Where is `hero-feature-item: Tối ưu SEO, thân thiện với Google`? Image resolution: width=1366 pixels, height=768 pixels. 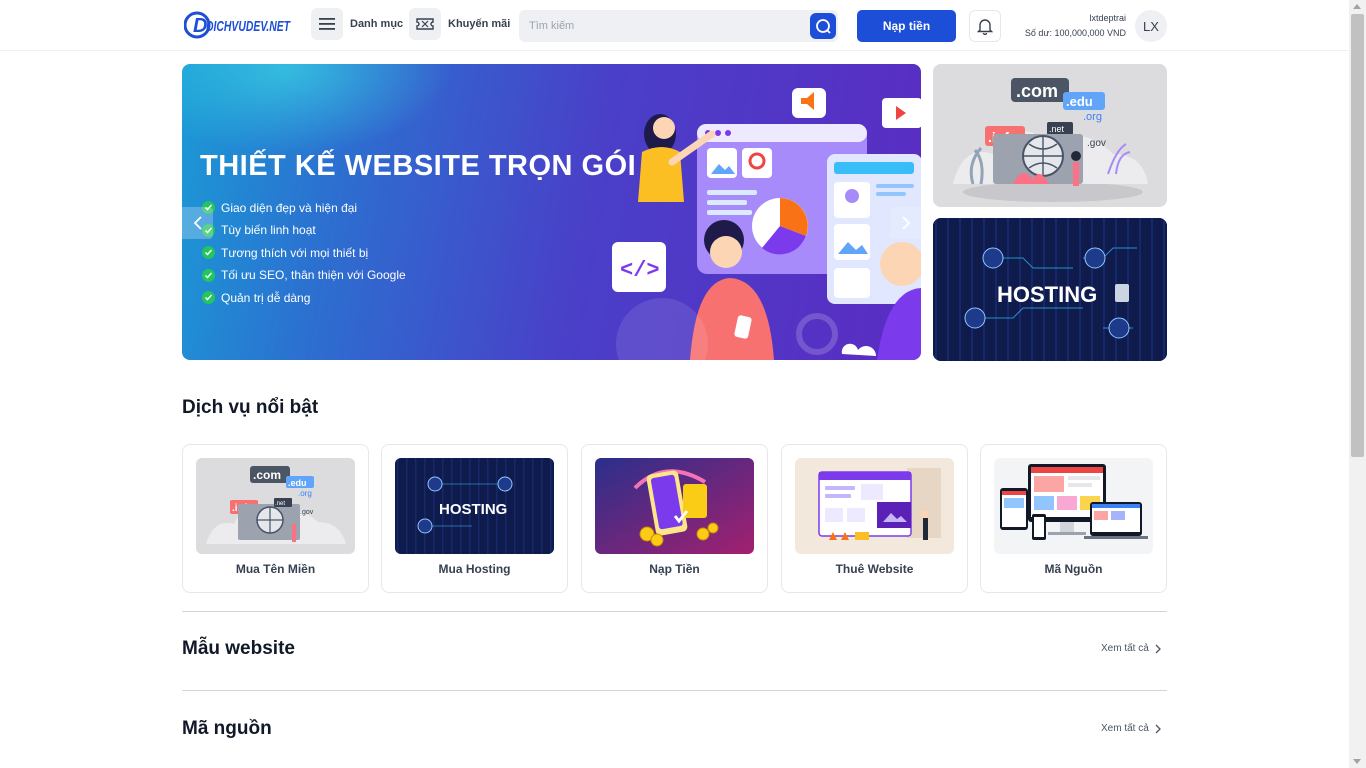 hero-feature-item: Tối ưu SEO, thân thiện với Google is located at coordinates (304, 275).